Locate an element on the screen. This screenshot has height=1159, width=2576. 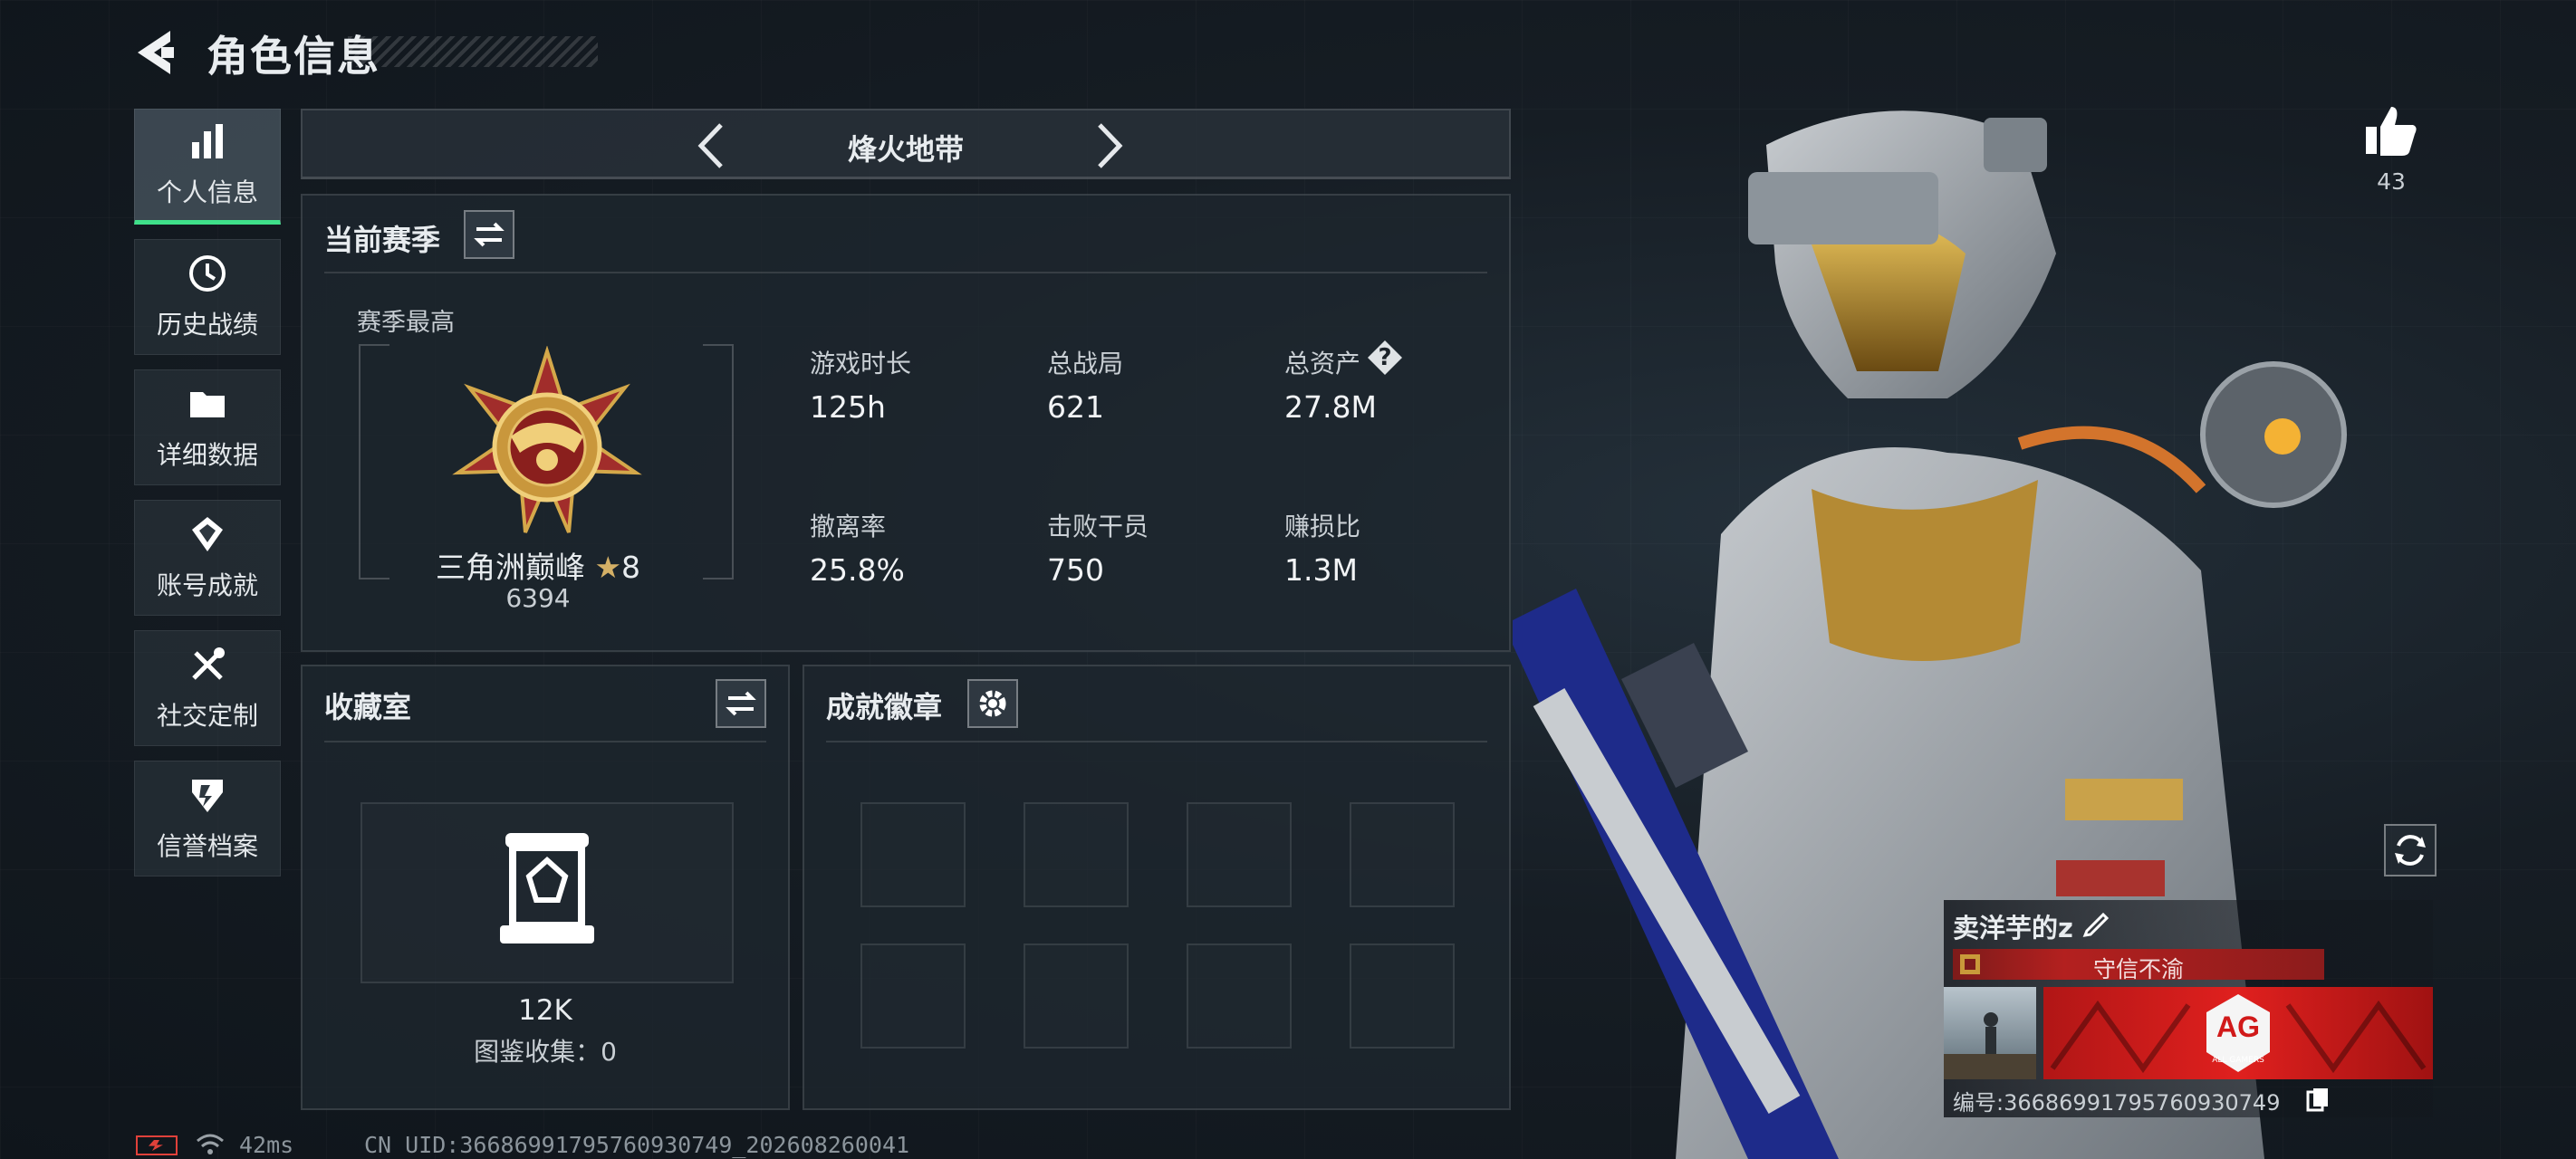
copy-icon is located at coordinates (2317, 1098).